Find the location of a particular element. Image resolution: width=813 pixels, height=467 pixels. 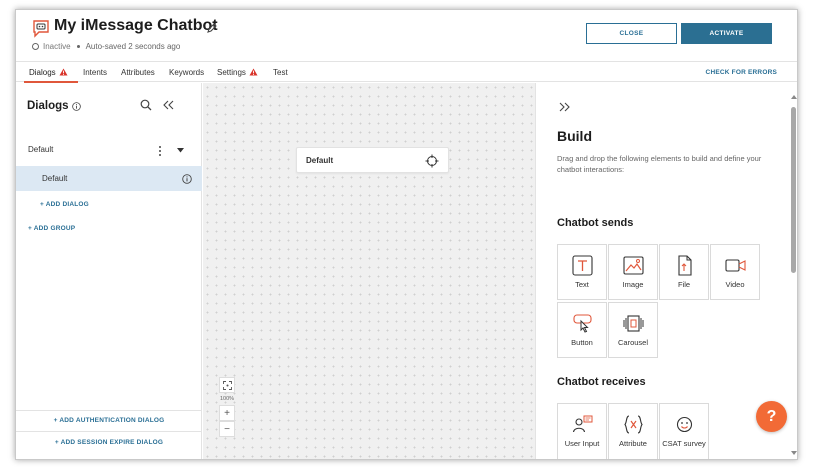

chatbot-receives-title: Chatbot receives is located at coordinates (601, 382).